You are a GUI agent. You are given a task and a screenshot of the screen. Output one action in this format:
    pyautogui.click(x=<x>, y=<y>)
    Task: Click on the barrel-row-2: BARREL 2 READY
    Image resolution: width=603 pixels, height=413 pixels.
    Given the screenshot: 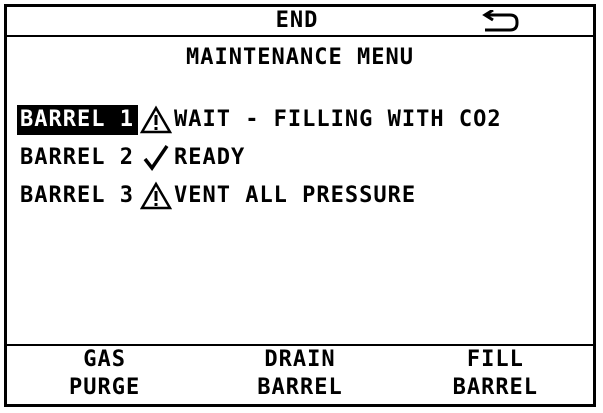 What is the action you would take?
    pyautogui.click(x=297, y=158)
    